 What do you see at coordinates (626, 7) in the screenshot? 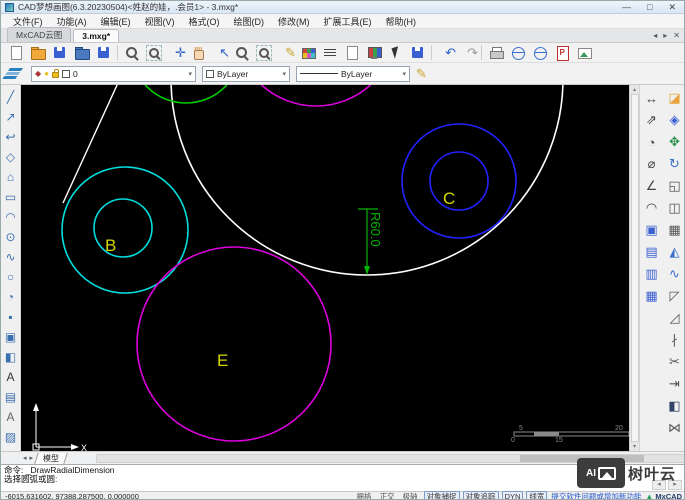
I see `minimize-button: —` at bounding box center [626, 7].